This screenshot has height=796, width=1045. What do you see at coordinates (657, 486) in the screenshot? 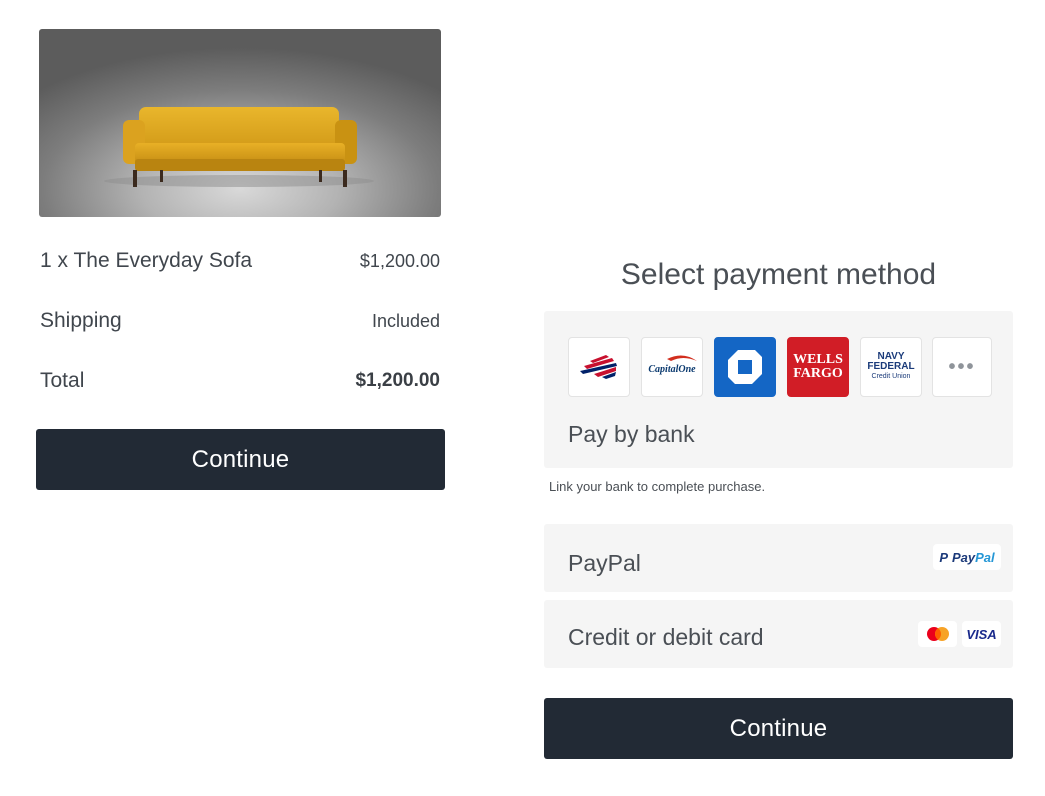
I see `pay-by-bank-hint: Link your bank to complete purchase.` at bounding box center [657, 486].